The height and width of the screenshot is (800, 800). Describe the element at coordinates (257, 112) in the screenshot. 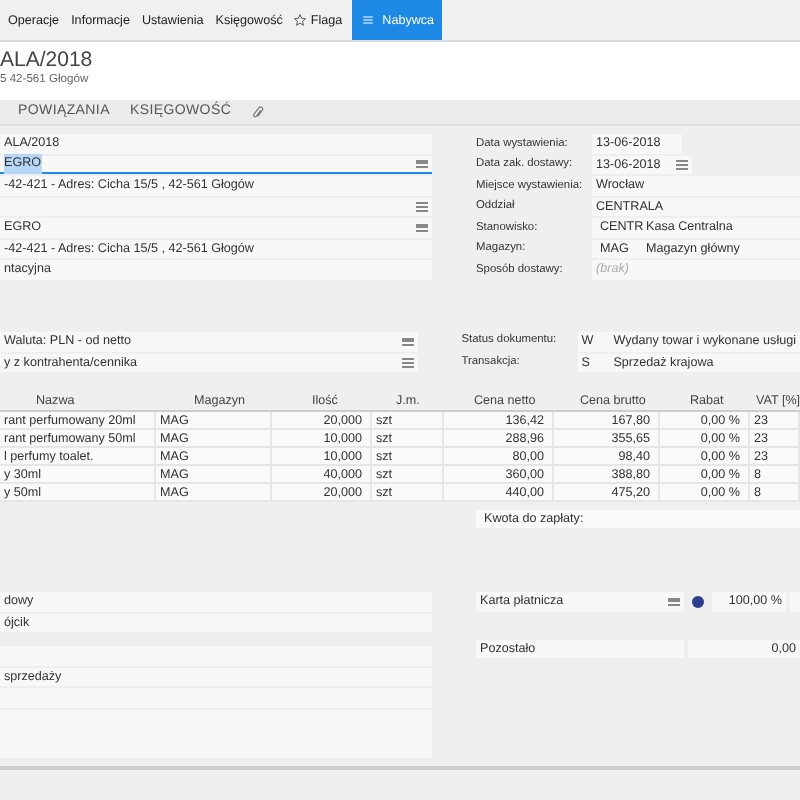

I see `paperclip-icon` at that location.